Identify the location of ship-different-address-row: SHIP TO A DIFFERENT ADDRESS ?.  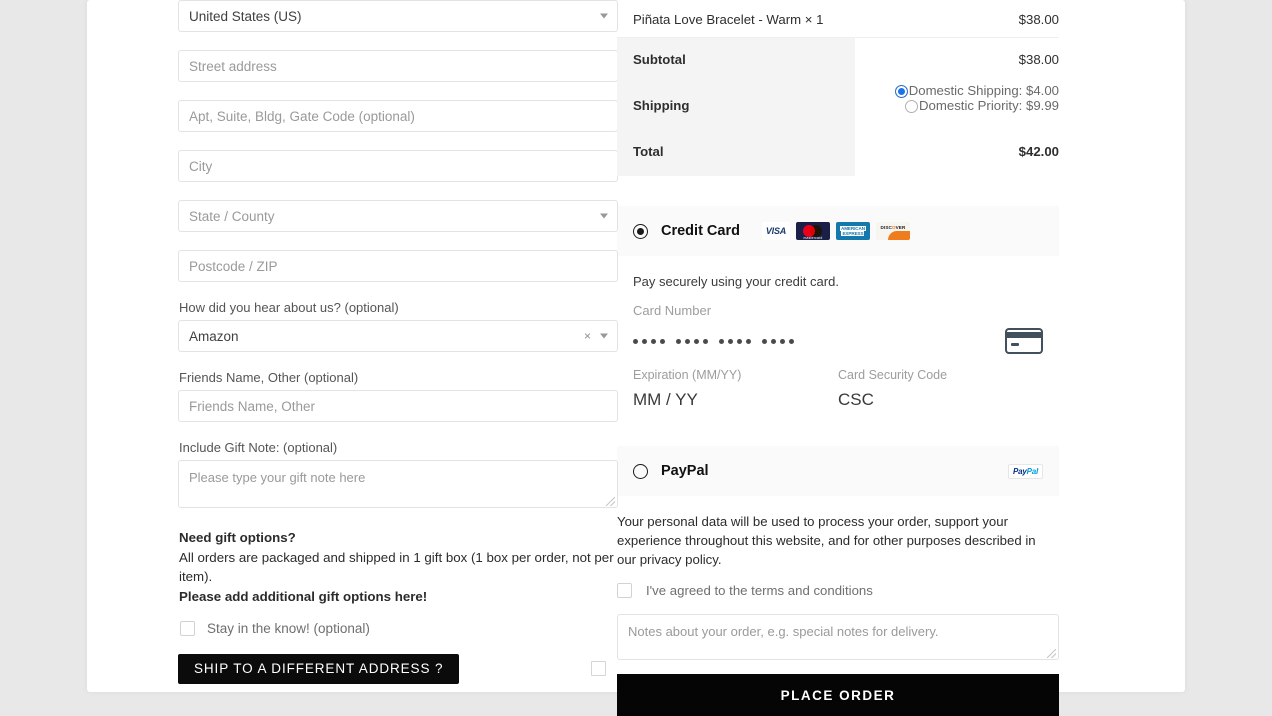
(398, 668).